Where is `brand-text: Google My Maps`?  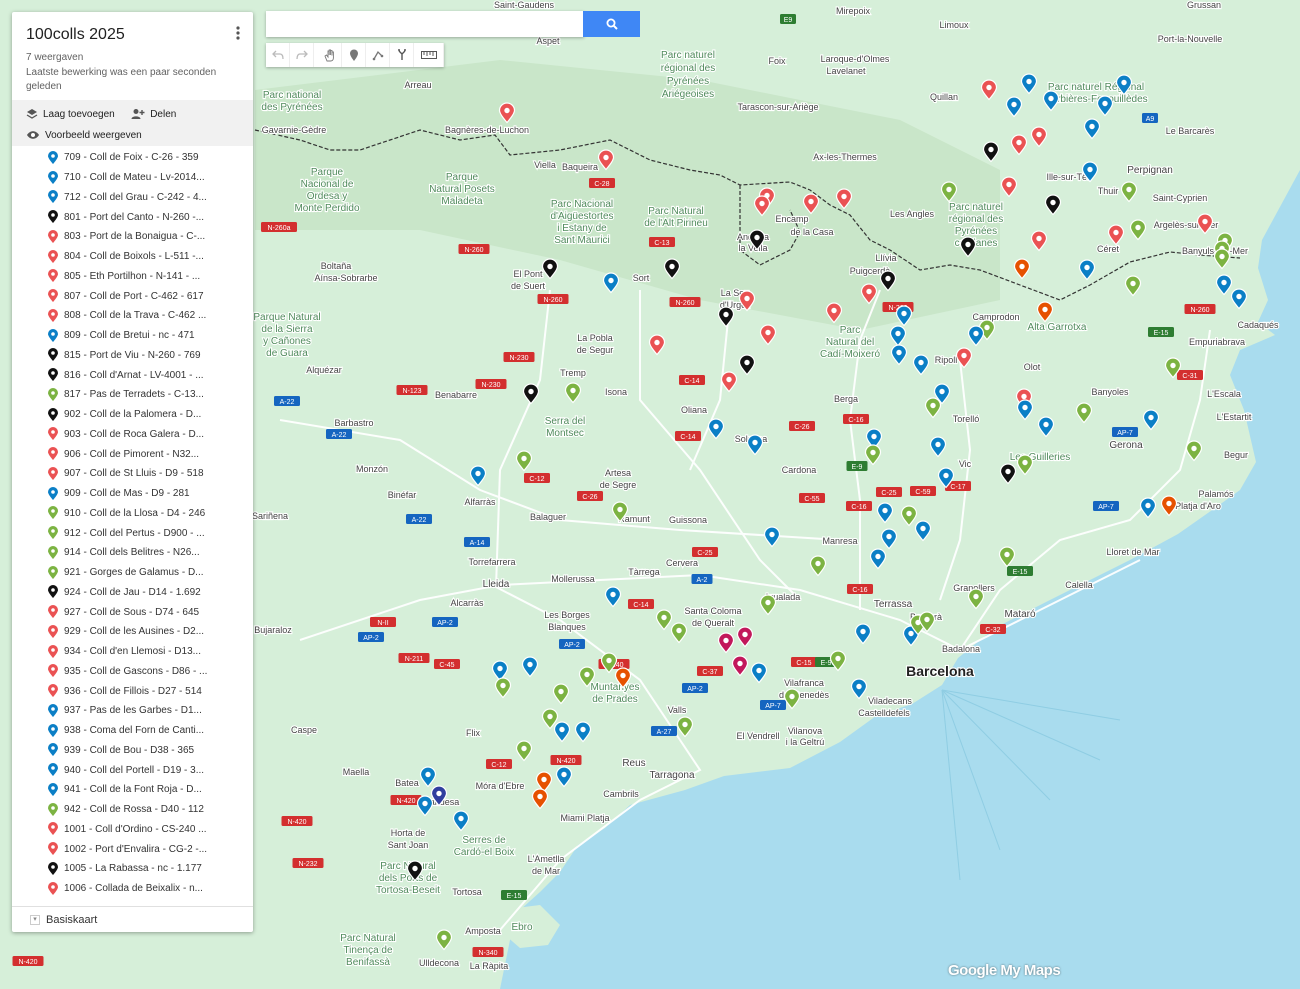 brand-text: Google My Maps is located at coordinates (1004, 970).